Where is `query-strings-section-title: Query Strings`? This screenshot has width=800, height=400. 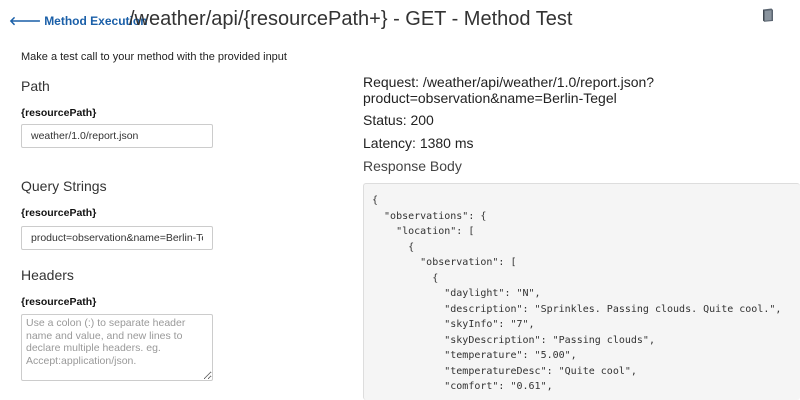 query-strings-section-title: Query Strings is located at coordinates (64, 186).